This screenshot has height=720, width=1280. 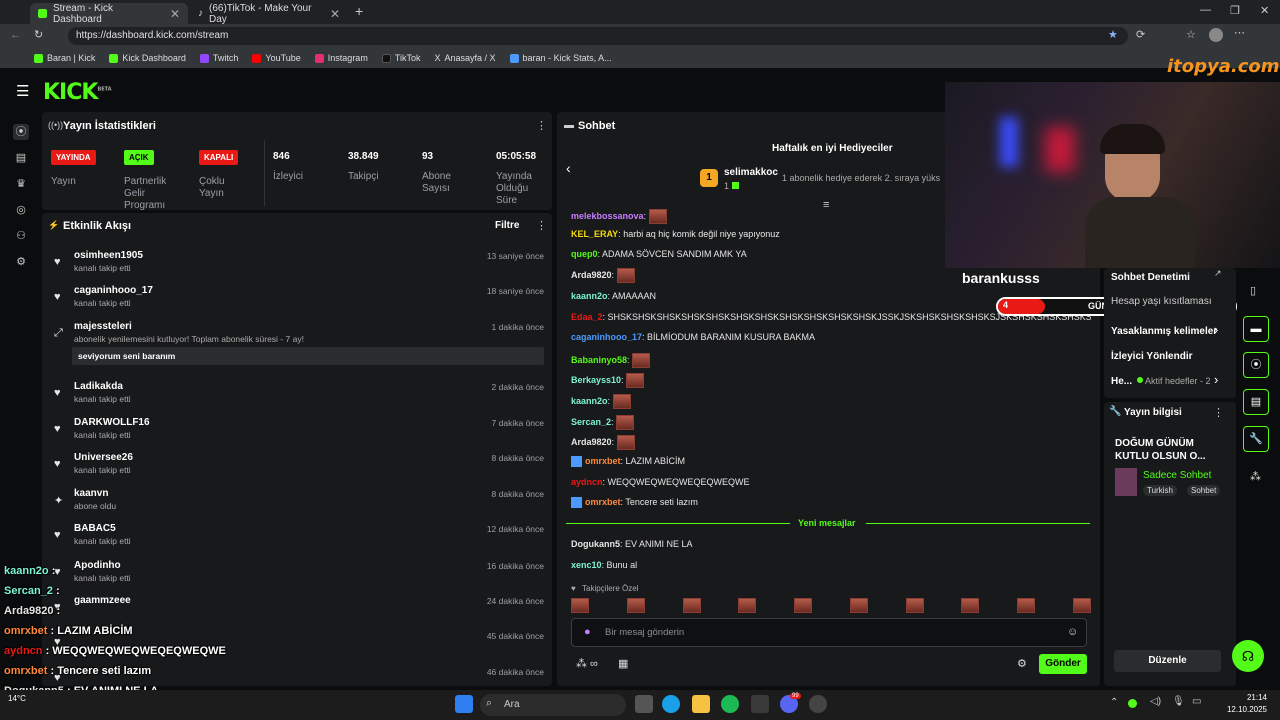 I want to click on settings-icon: ⚙, so click(x=21, y=262).